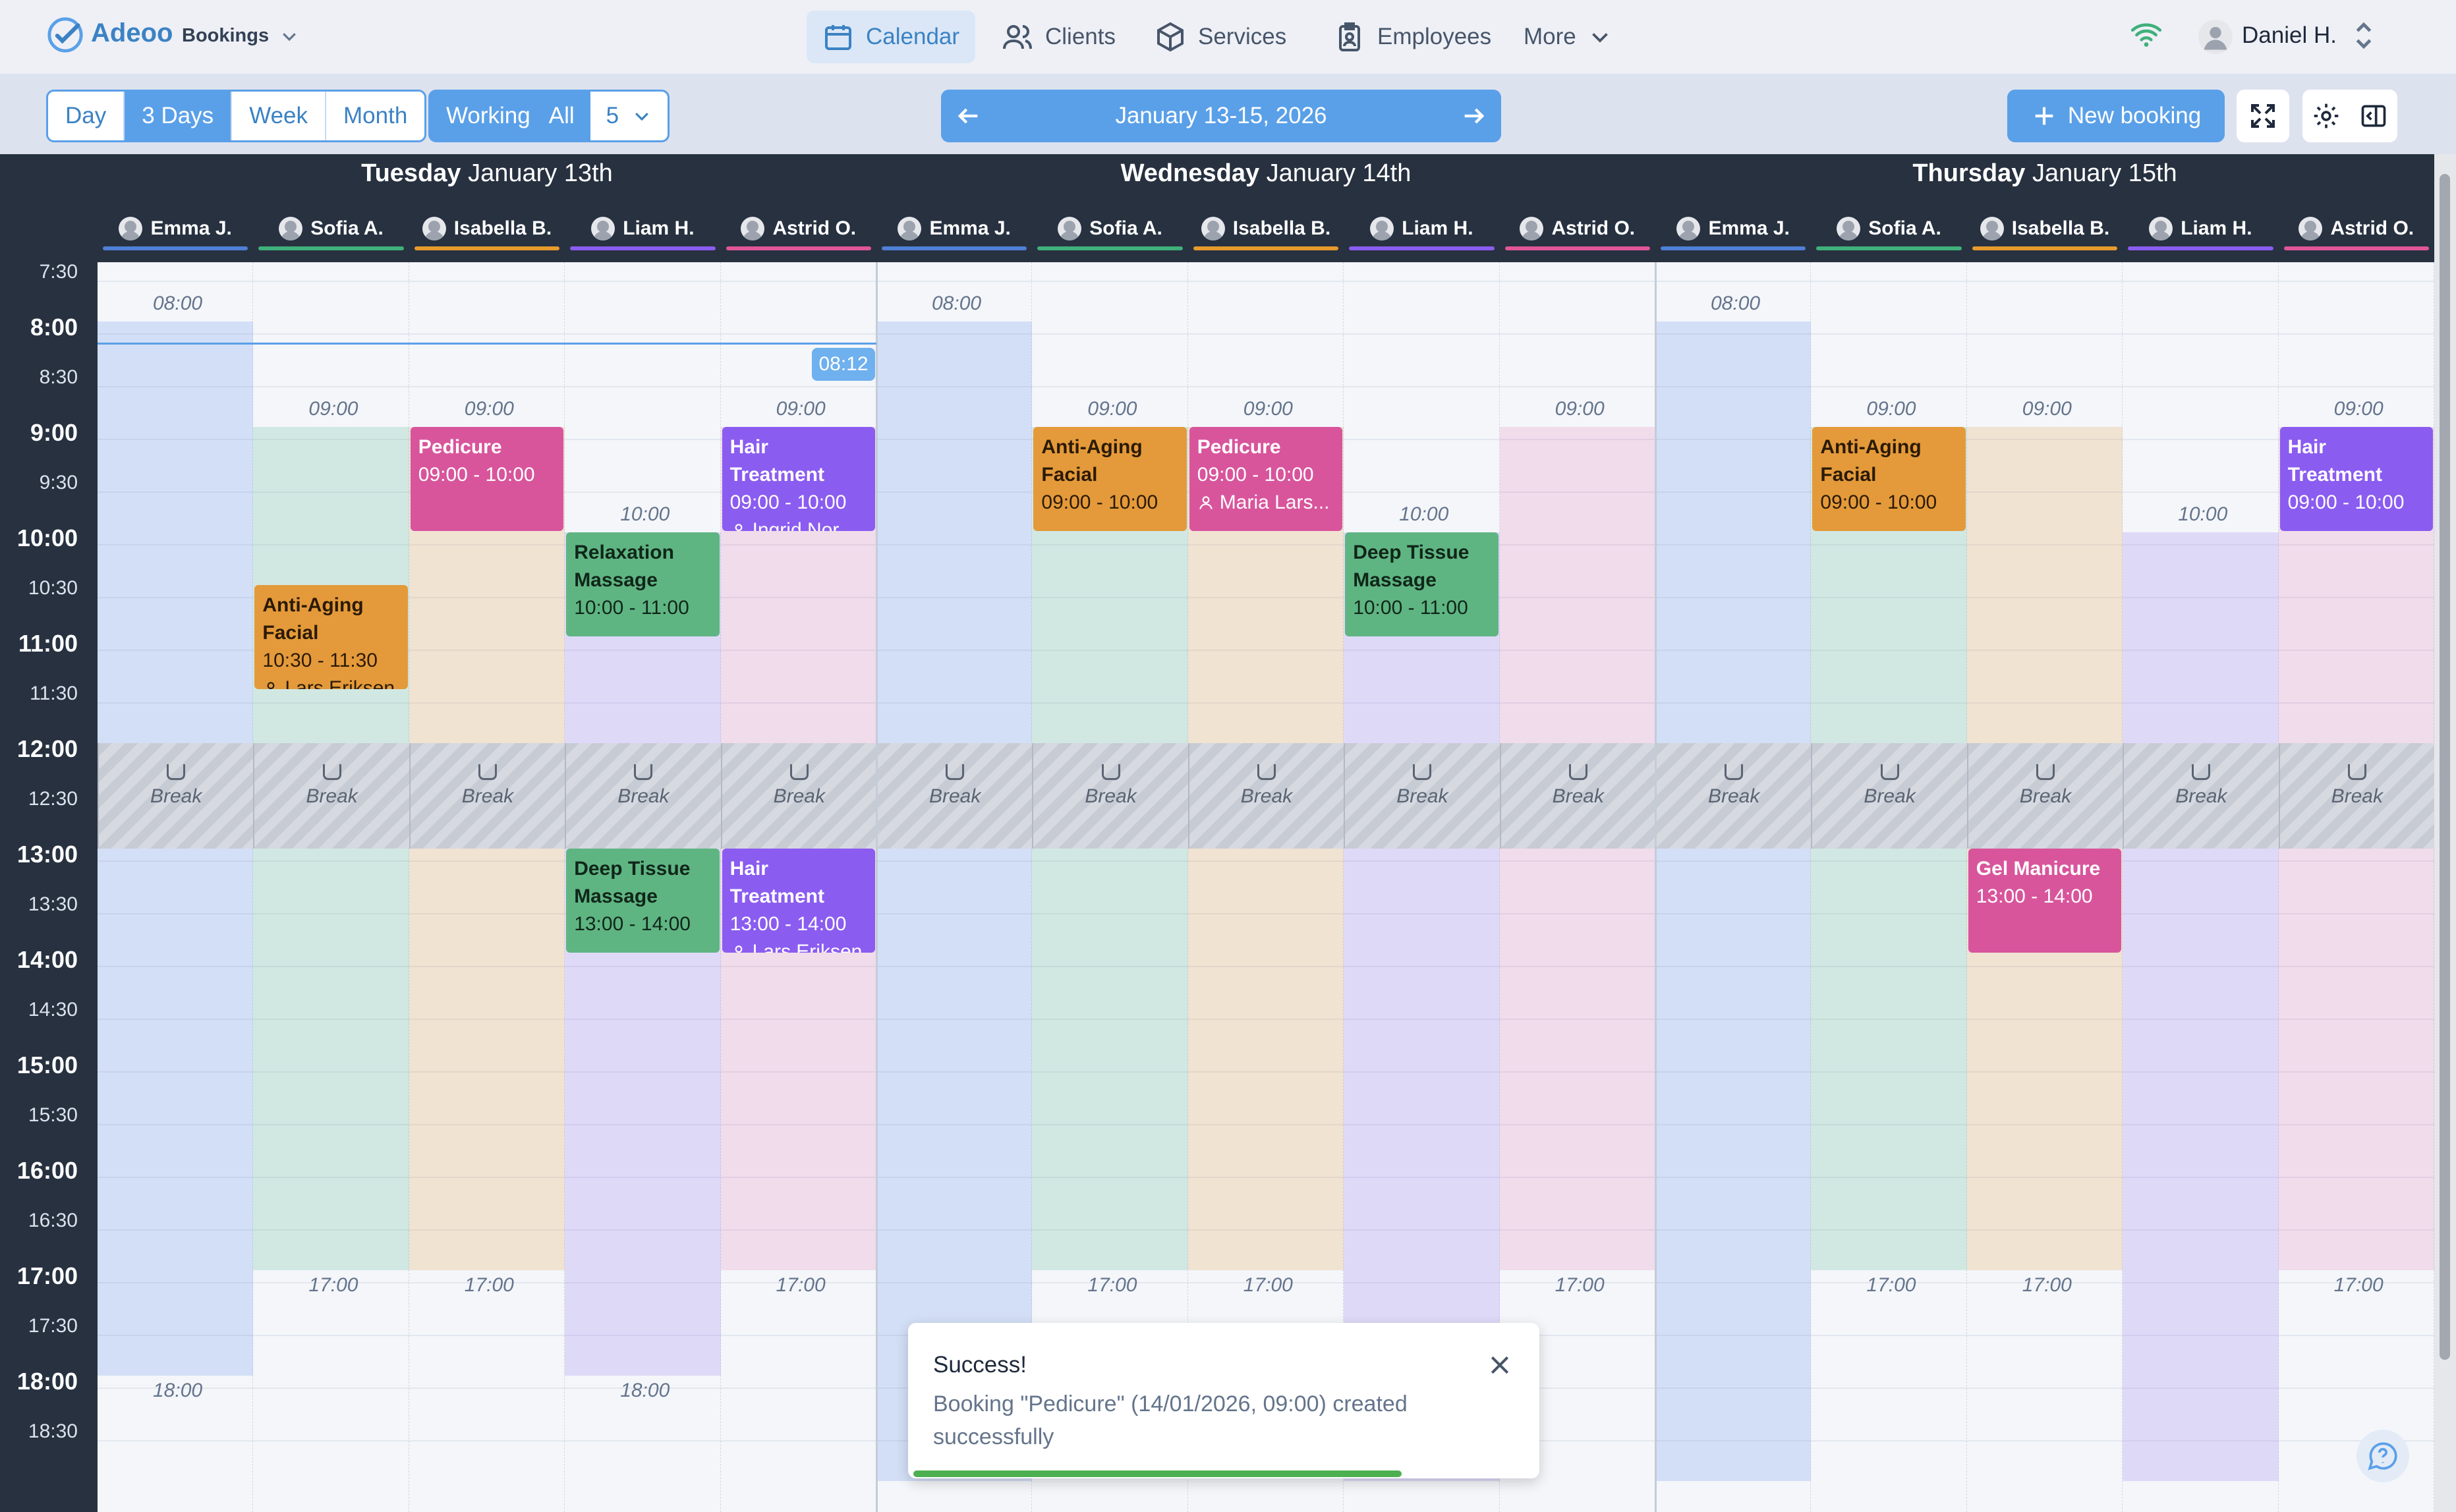 The height and width of the screenshot is (1512, 2456). What do you see at coordinates (320, 660) in the screenshot?
I see `booking-time: 10:30 - 11:30` at bounding box center [320, 660].